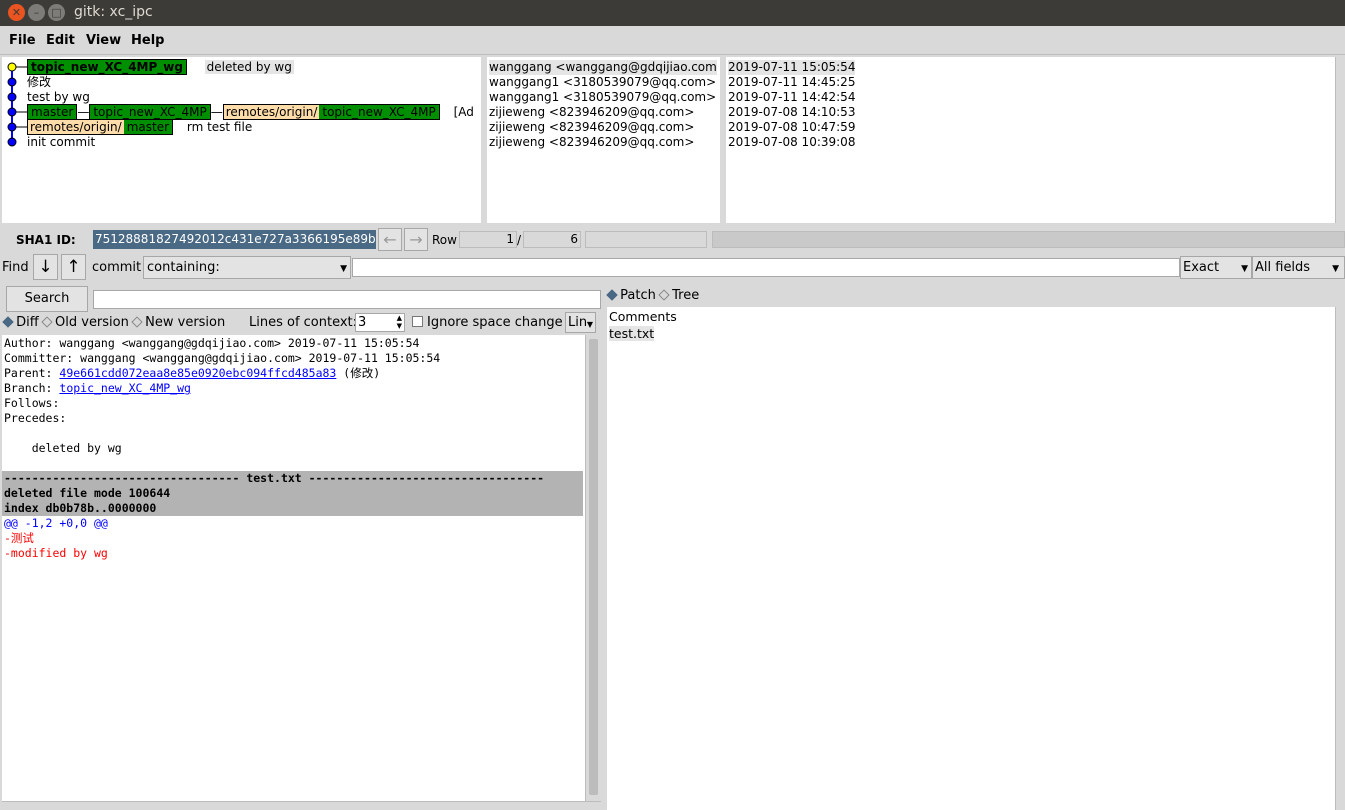 The height and width of the screenshot is (810, 1345). Describe the element at coordinates (301, 805) in the screenshot. I see `detail-hscrollbar` at that location.